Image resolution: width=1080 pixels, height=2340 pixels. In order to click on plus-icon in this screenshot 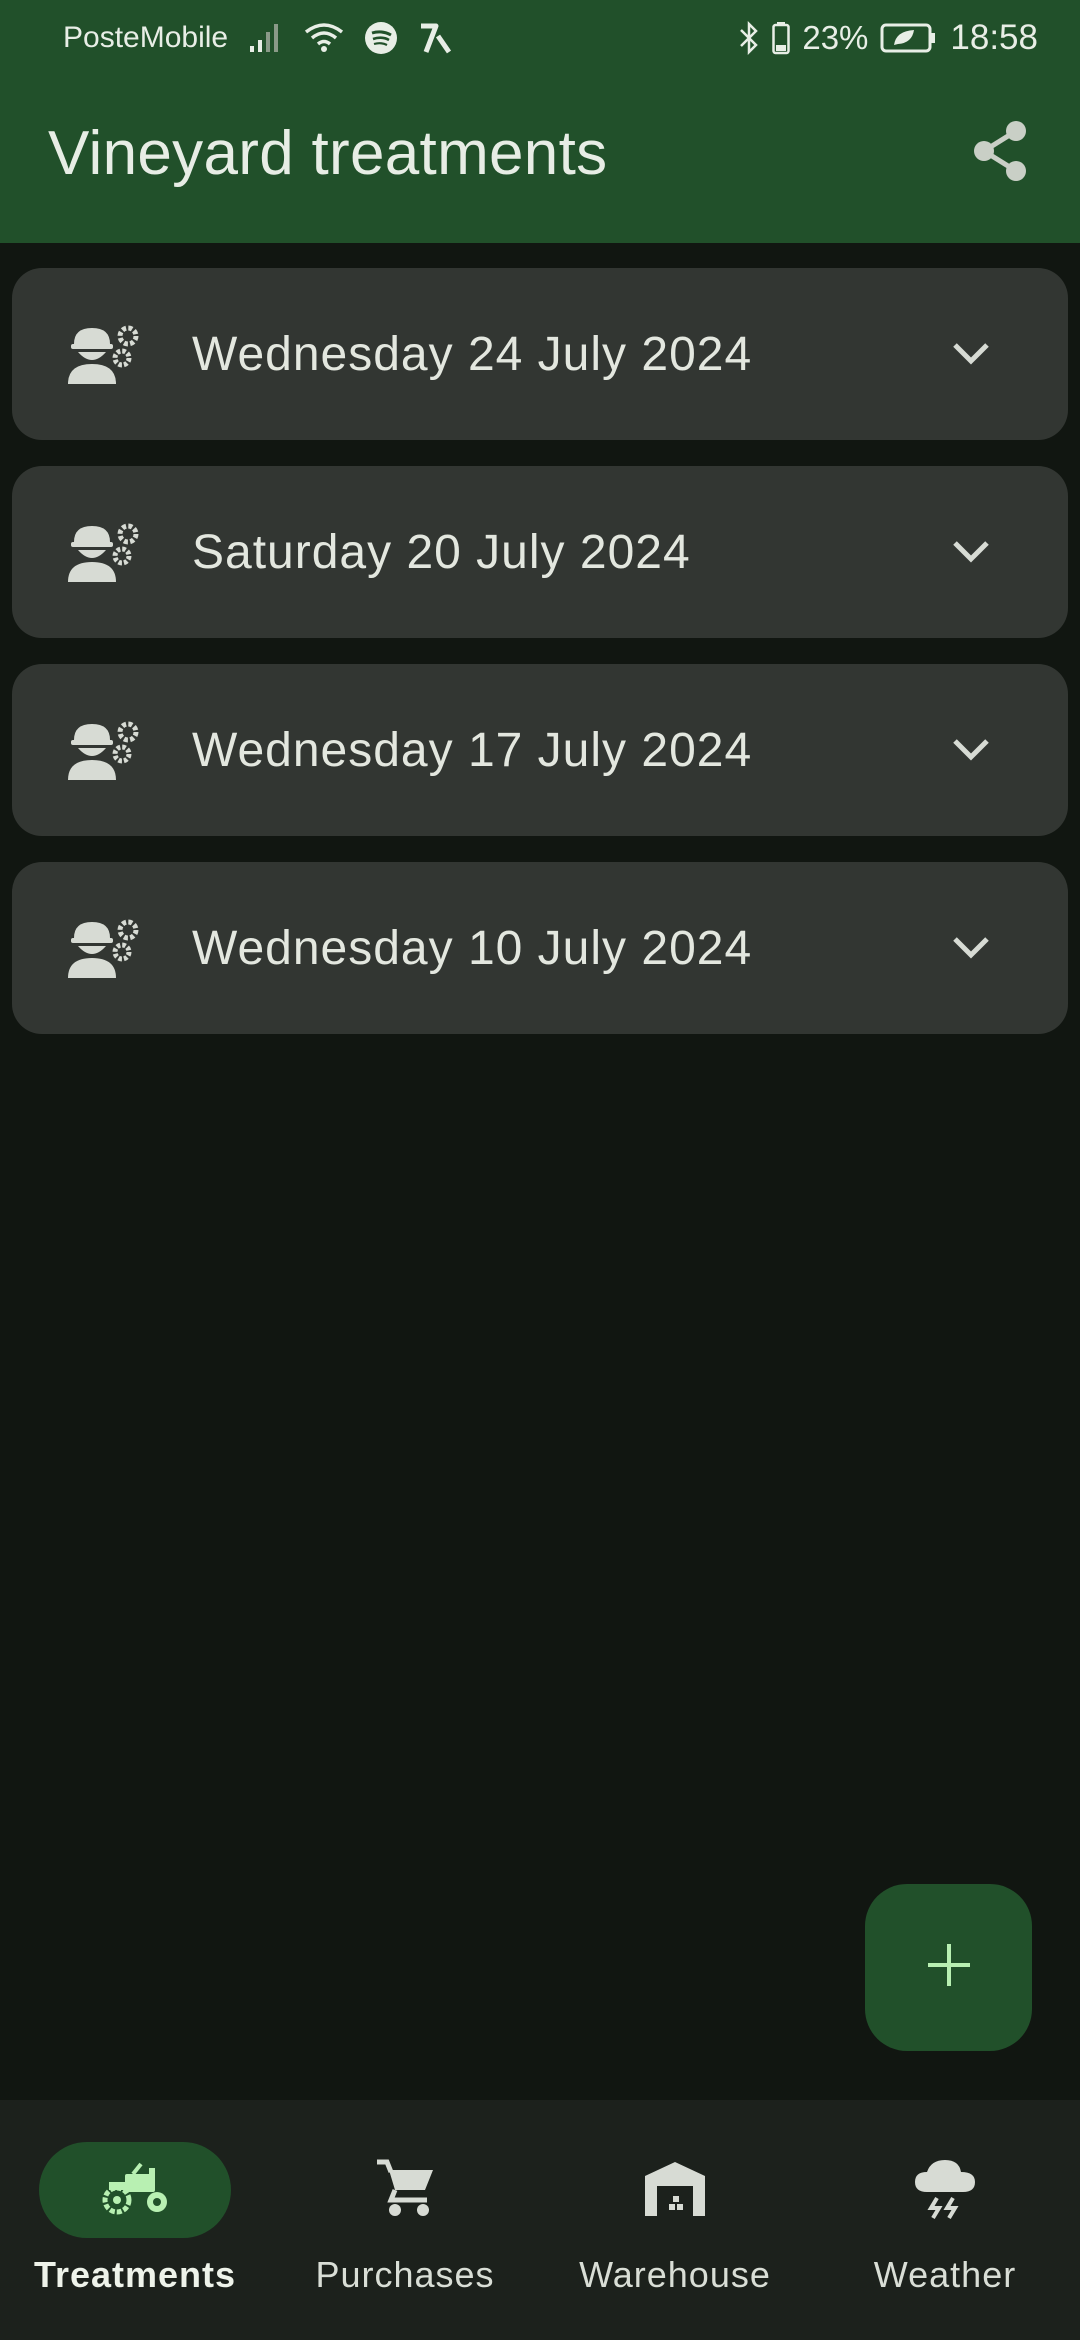, I will do `click(949, 1967)`.